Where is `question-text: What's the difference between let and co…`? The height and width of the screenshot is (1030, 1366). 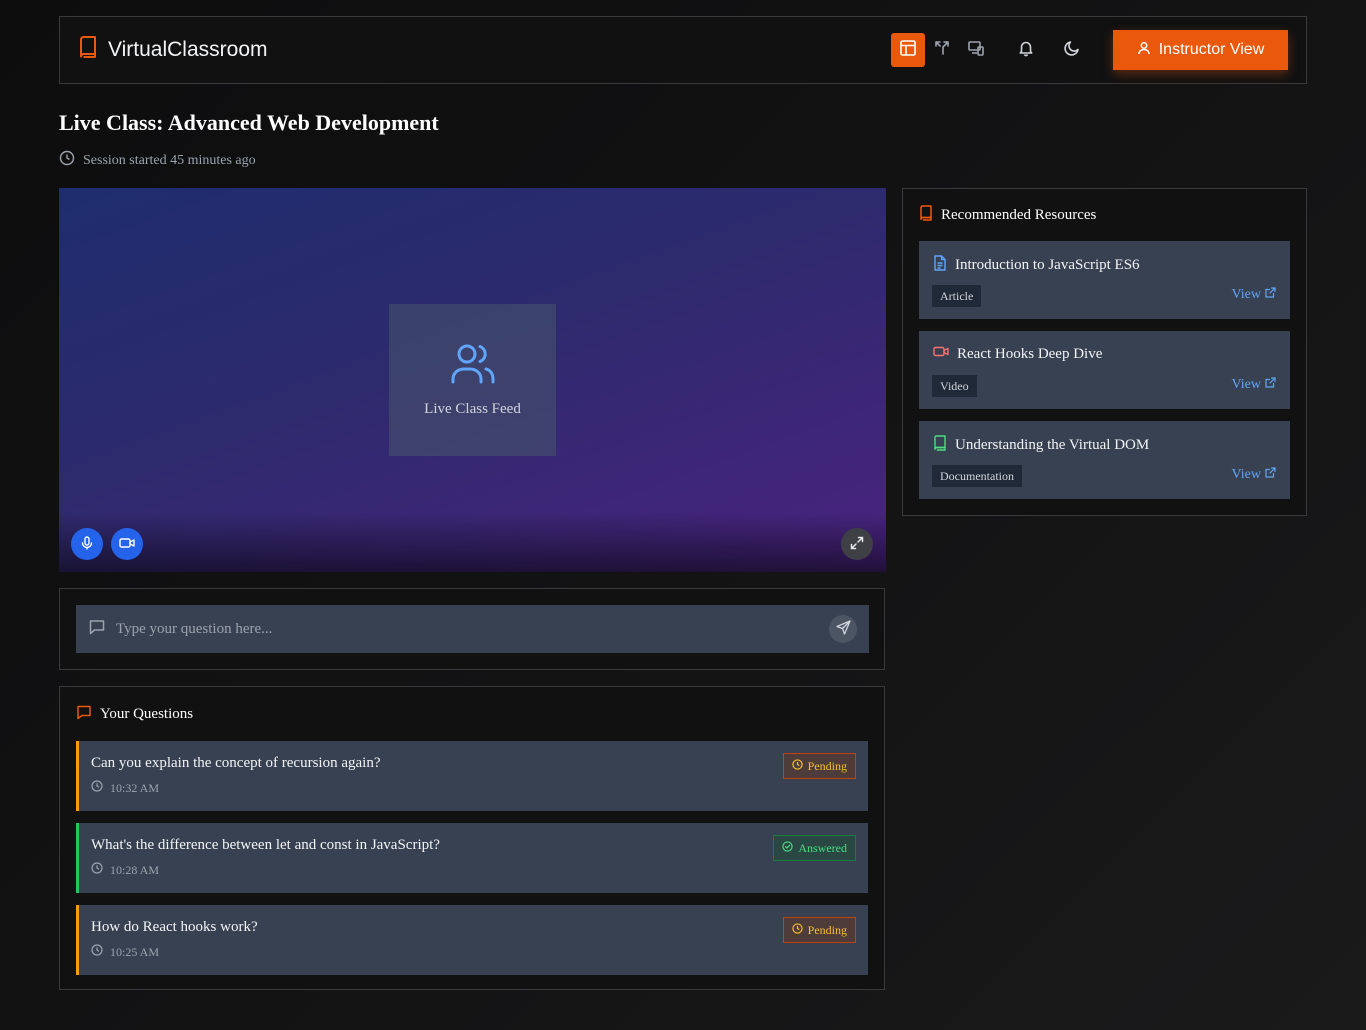 question-text: What's the difference between let and co… is located at coordinates (265, 845).